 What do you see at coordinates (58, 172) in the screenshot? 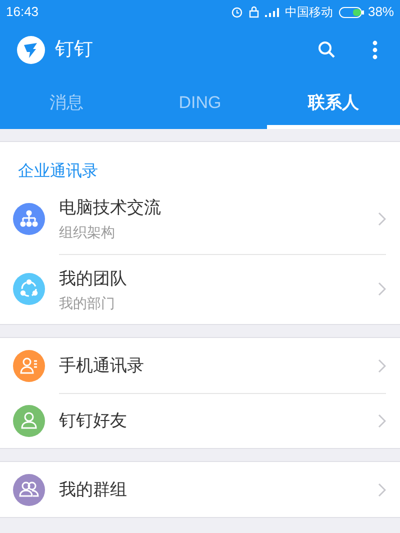
I see `section-heading: 企业通讯录` at bounding box center [58, 172].